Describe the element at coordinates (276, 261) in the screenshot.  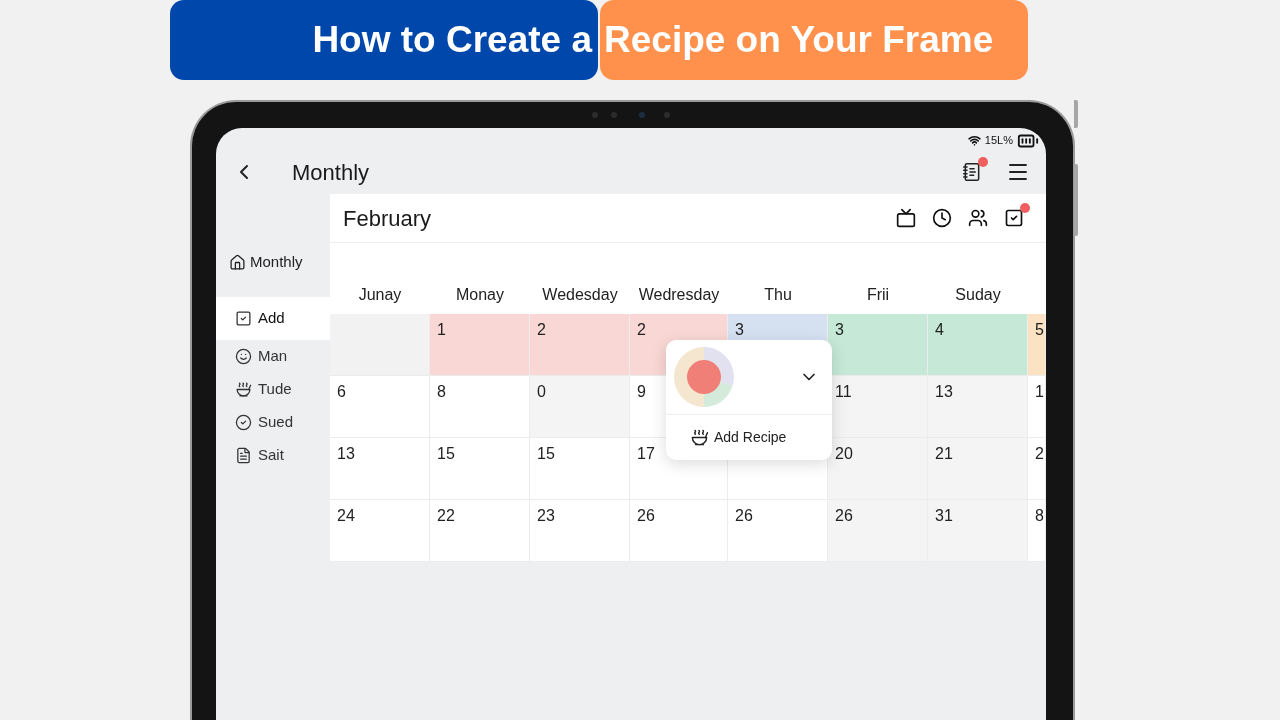
I see `sidebar-heading: Monthly` at that location.